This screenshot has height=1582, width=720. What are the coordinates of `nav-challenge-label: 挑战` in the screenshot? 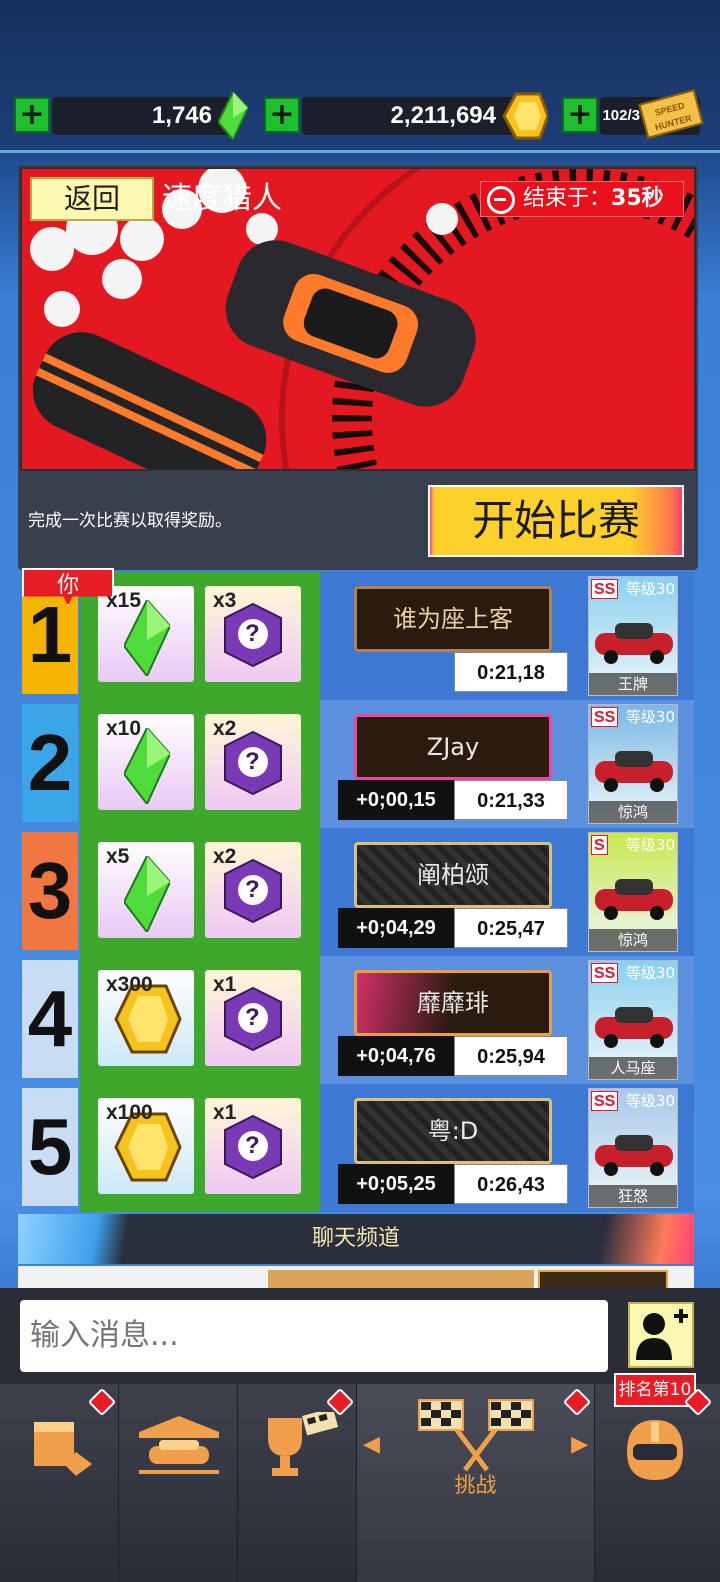 It's located at (475, 1485).